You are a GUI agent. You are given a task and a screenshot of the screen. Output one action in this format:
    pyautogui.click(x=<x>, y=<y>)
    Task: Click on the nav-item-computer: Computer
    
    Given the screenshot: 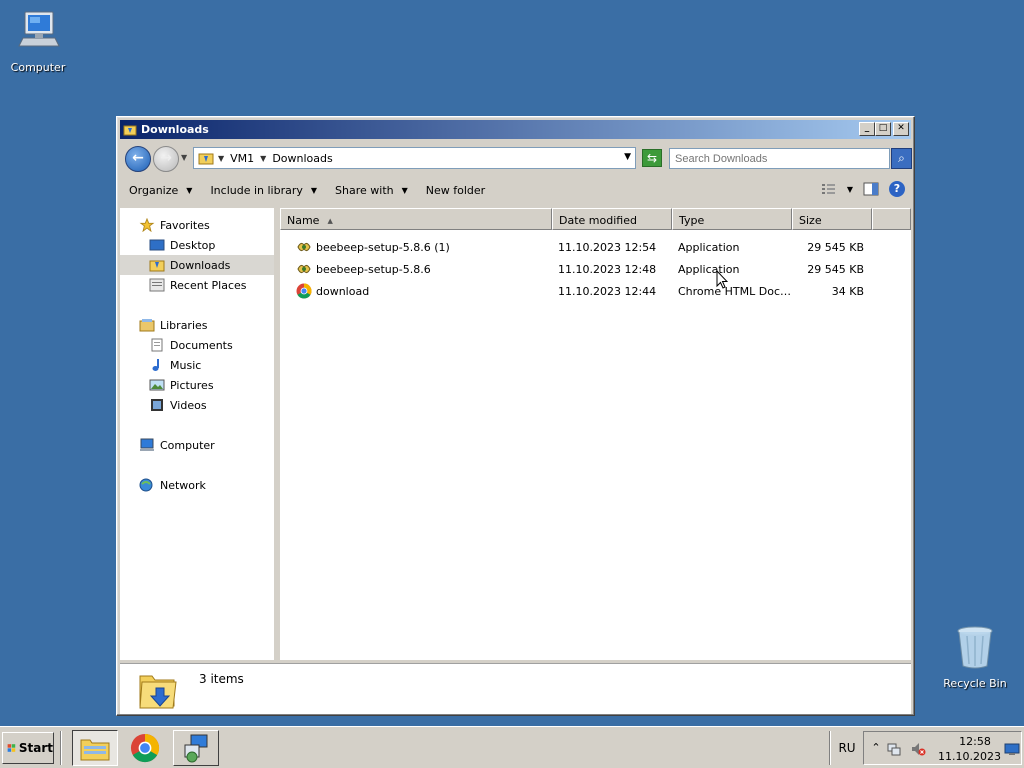 What is the action you would take?
    pyautogui.click(x=197, y=445)
    